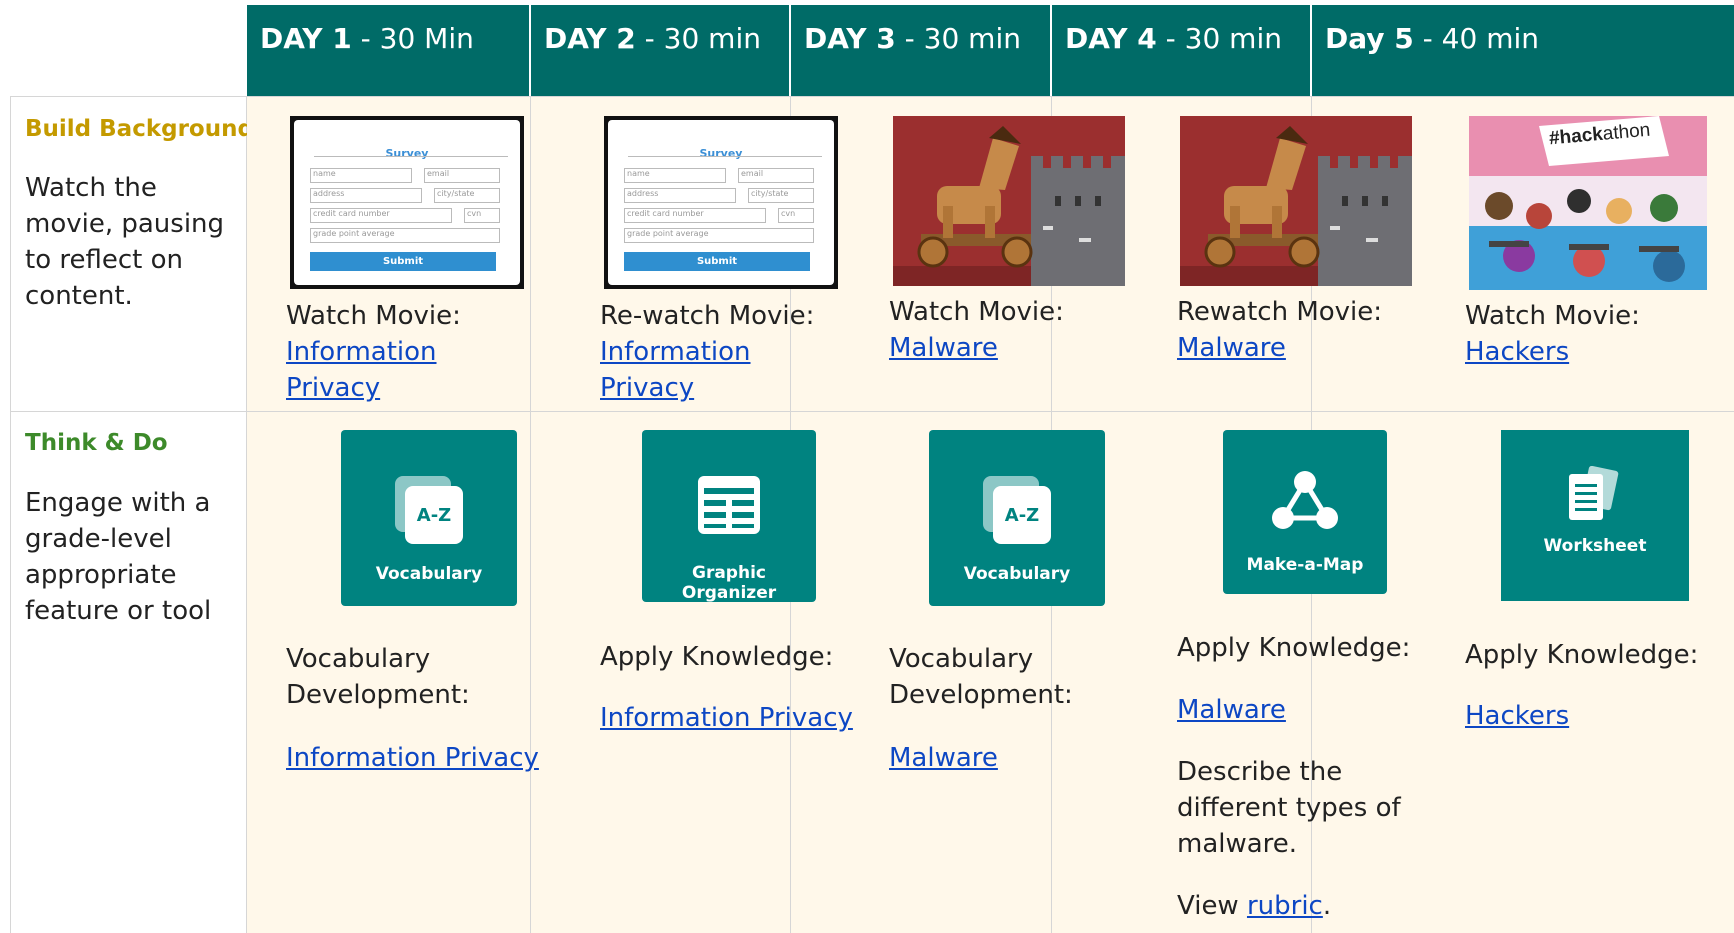  I want to click on cell-text-day4-build: Rewatch Movie: Malware, so click(1297, 330).